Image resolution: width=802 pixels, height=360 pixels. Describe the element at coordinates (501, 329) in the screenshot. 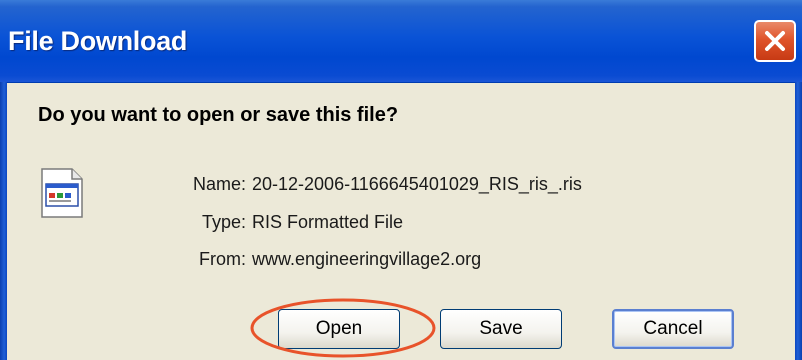

I see `save-button: Save` at that location.